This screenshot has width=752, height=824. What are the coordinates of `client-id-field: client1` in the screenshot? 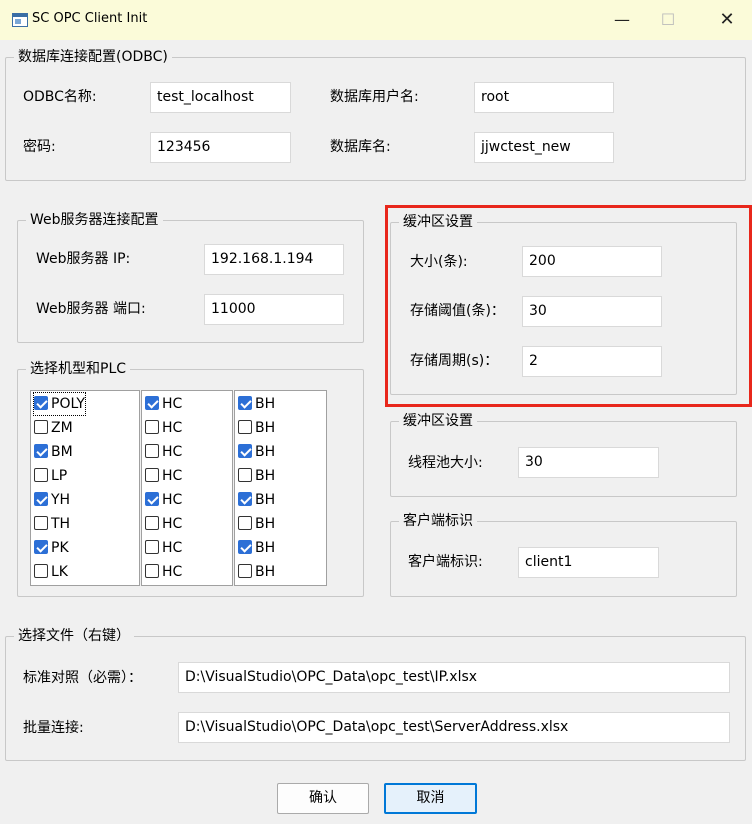 It's located at (588, 562).